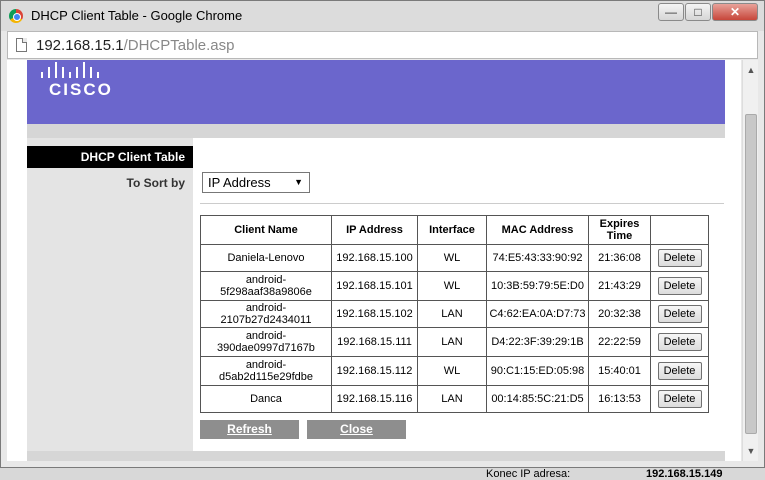  Describe the element at coordinates (537, 399) in the screenshot. I see `mac-address-cell: 00:14:85:5C:21:D5` at that location.